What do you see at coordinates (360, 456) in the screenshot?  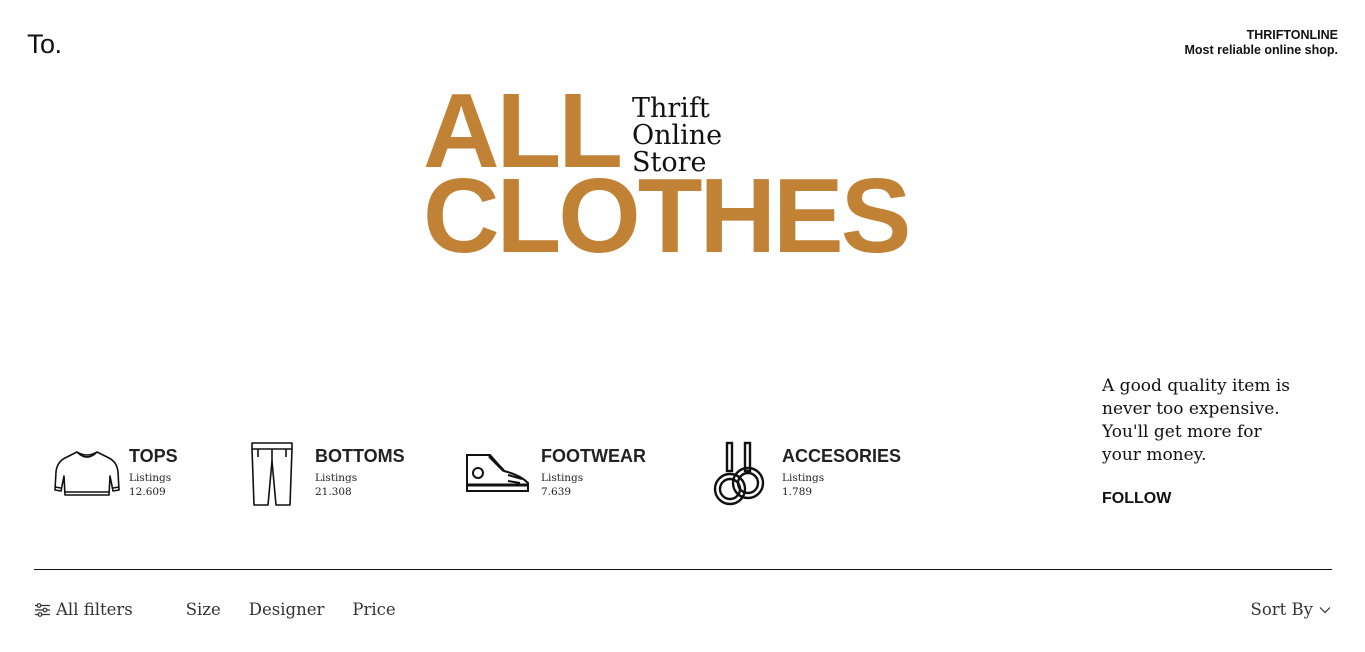 I see `category-title: BOTTOMS` at bounding box center [360, 456].